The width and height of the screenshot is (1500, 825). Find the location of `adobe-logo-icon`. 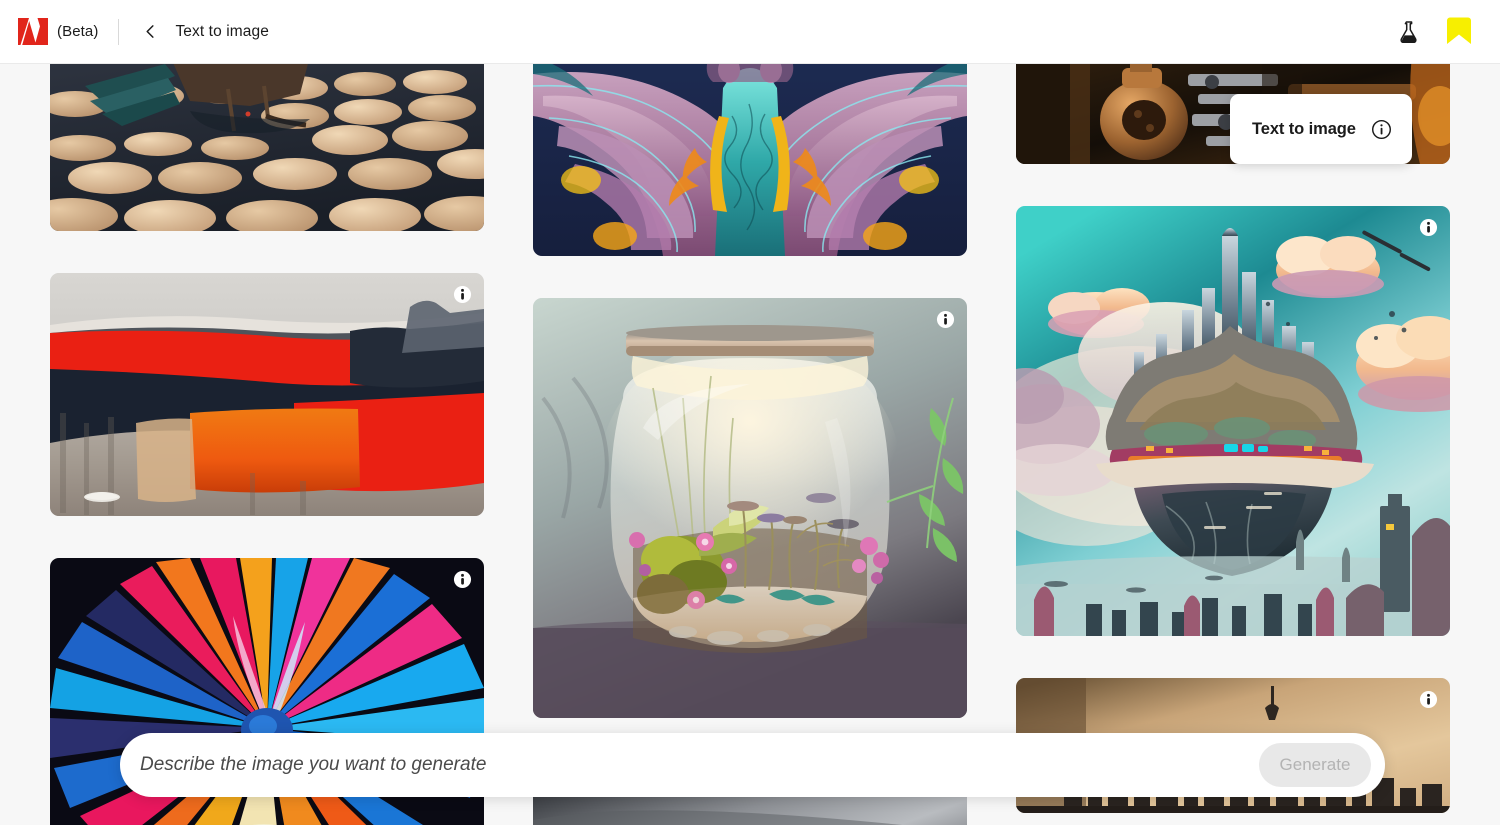

adobe-logo-icon is located at coordinates (33, 31).